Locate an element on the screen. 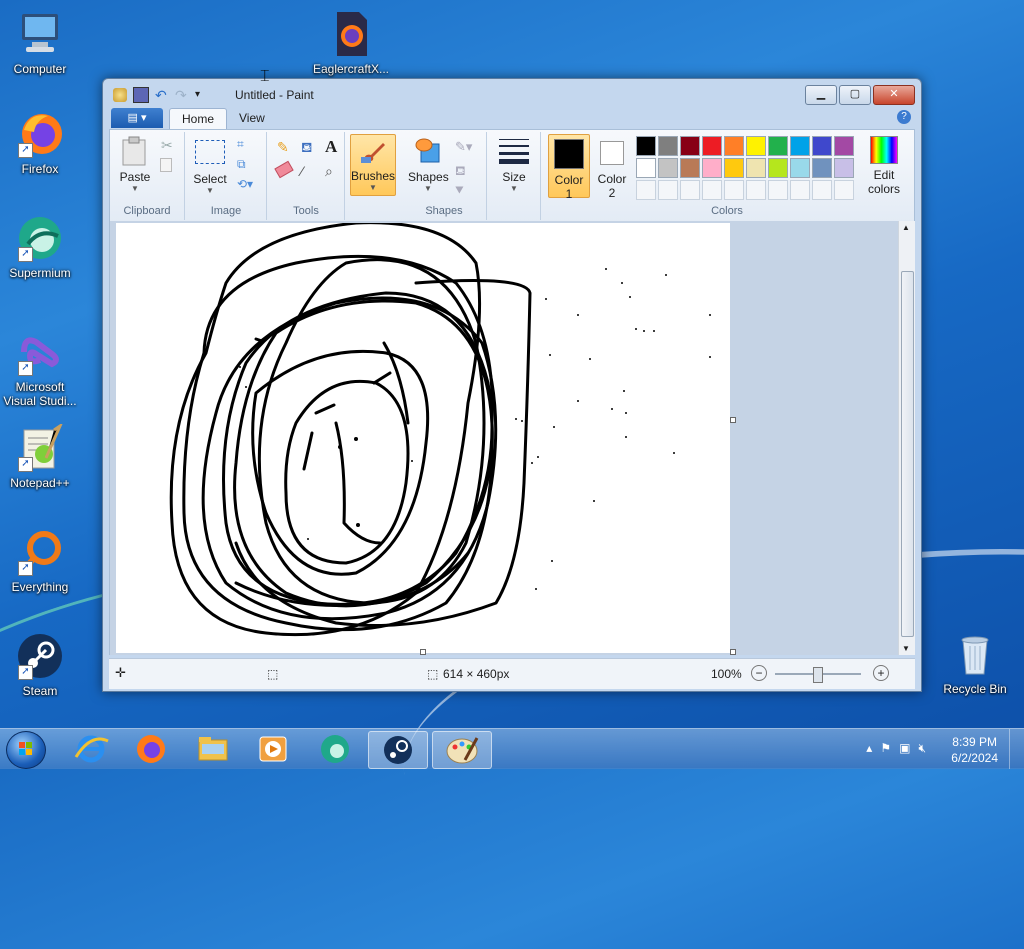 The width and height of the screenshot is (1024, 949). maximize-button: ▢ is located at coordinates (855, 95).